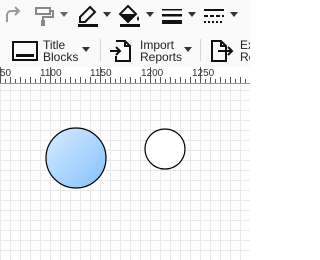 This screenshot has width=320, height=260. I want to click on line-style-dropdown, so click(234, 14).